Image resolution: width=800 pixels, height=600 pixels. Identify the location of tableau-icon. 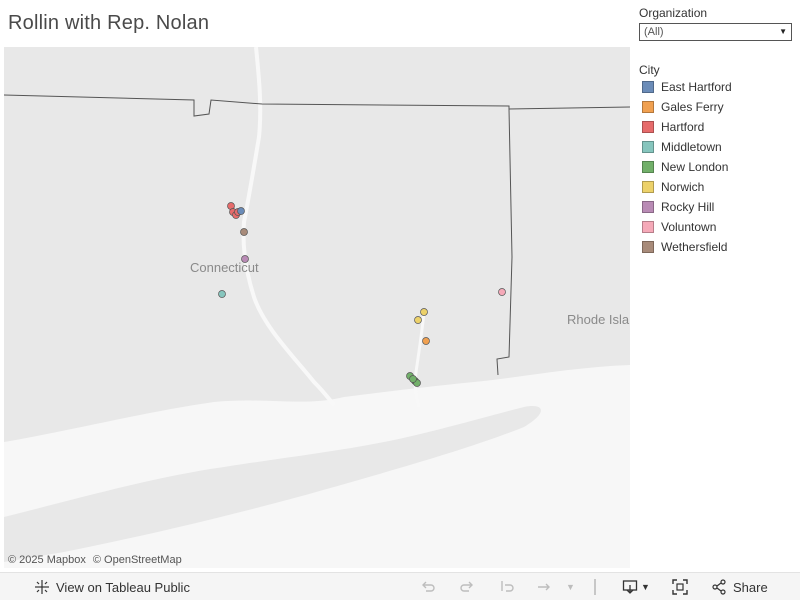
(42, 587).